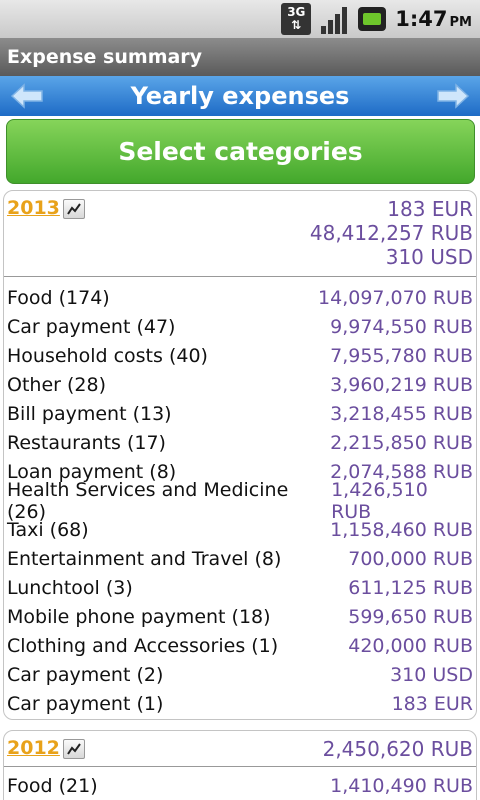 The image size is (480, 800). Describe the element at coordinates (429, 257) in the screenshot. I see `total-usd: 310 USD` at that location.